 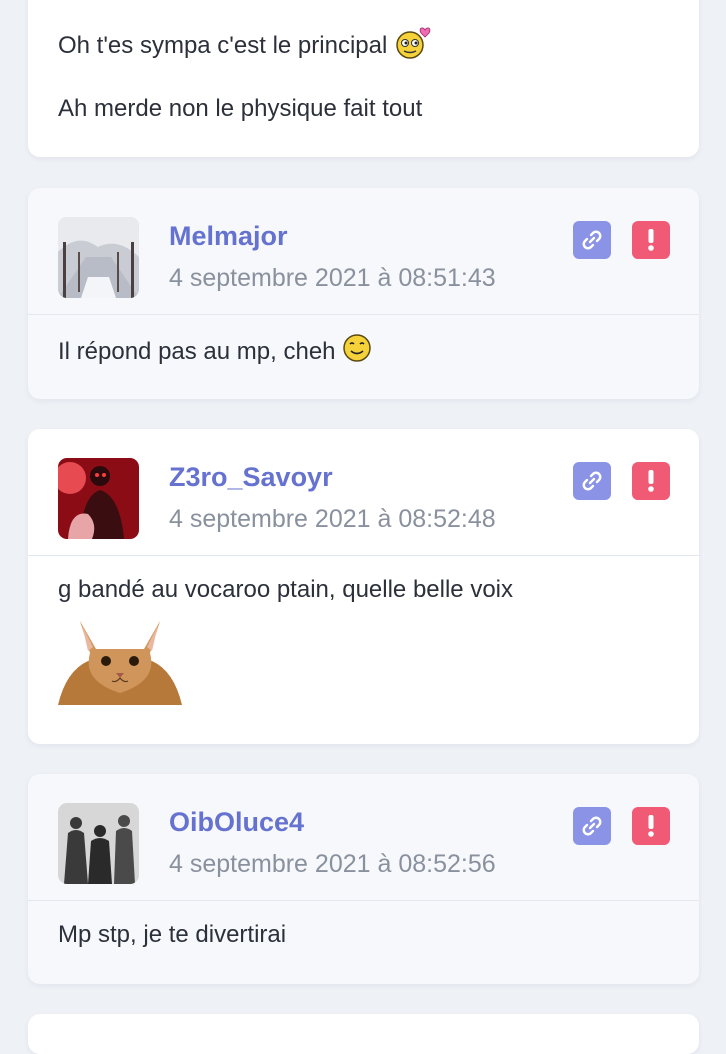 I want to click on post-header: Z3ro_Savoyr 4 septembre 2021 à 08:52:48, so click(x=363, y=492).